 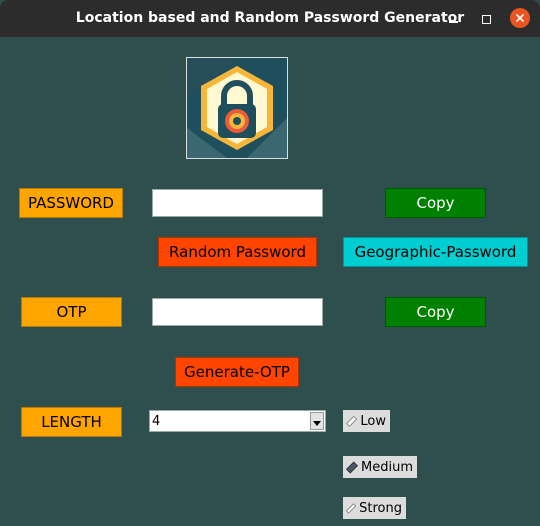 What do you see at coordinates (237, 203) in the screenshot?
I see `password-field` at bounding box center [237, 203].